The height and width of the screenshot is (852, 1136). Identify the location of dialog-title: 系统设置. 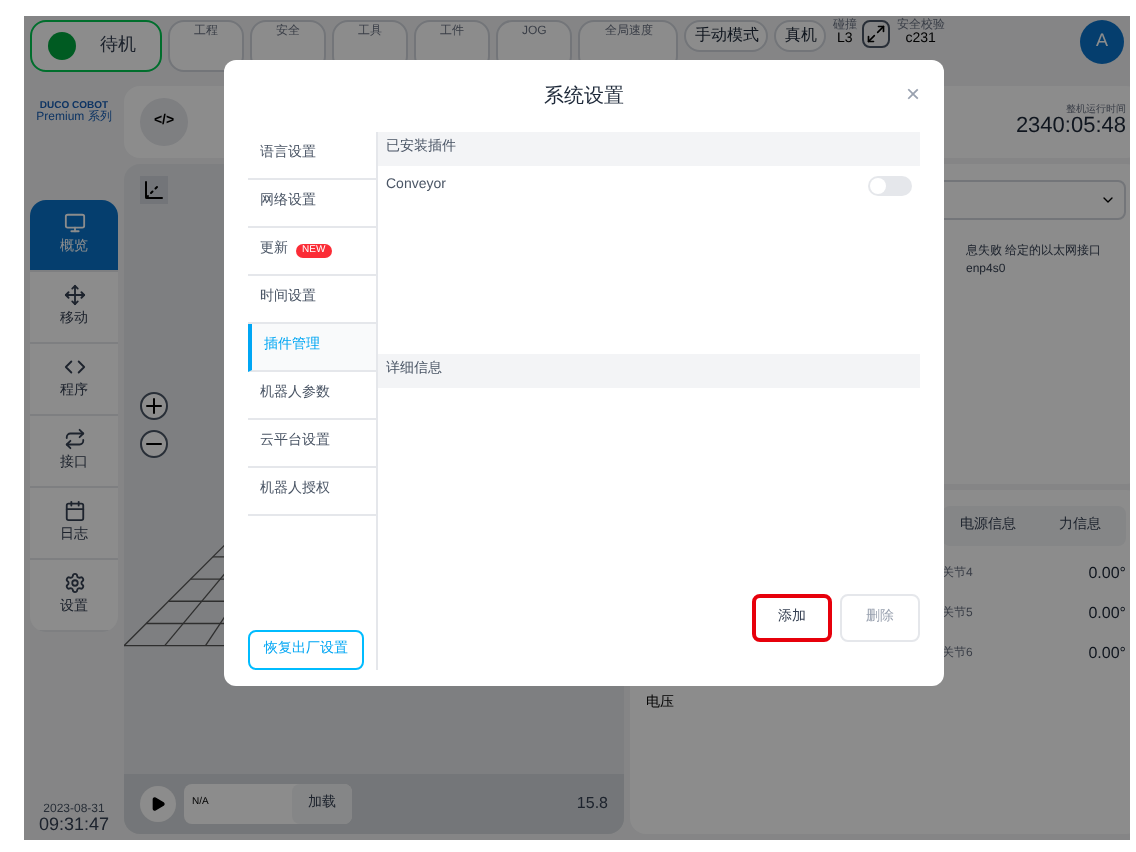
(584, 97).